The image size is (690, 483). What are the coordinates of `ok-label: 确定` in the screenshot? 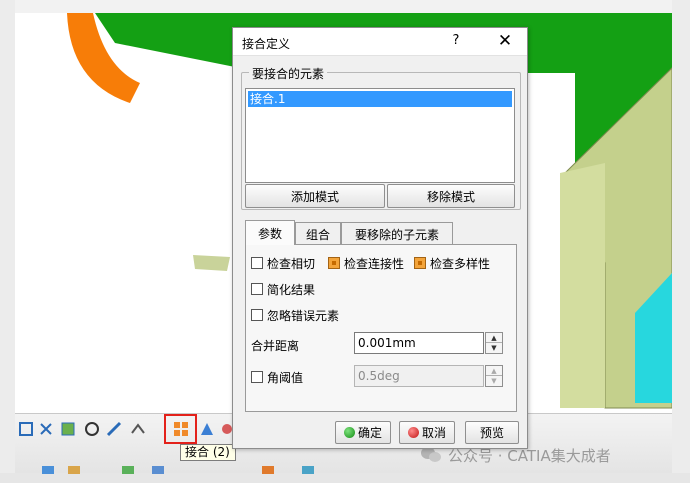 It's located at (369, 433).